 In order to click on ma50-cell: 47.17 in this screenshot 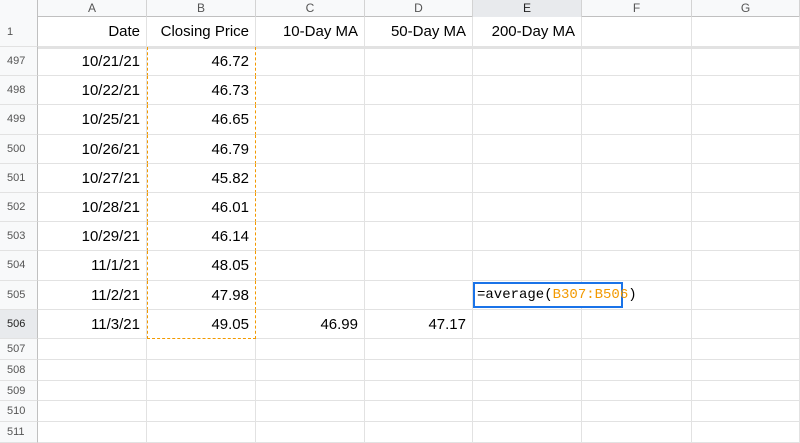, I will do `click(419, 324)`.